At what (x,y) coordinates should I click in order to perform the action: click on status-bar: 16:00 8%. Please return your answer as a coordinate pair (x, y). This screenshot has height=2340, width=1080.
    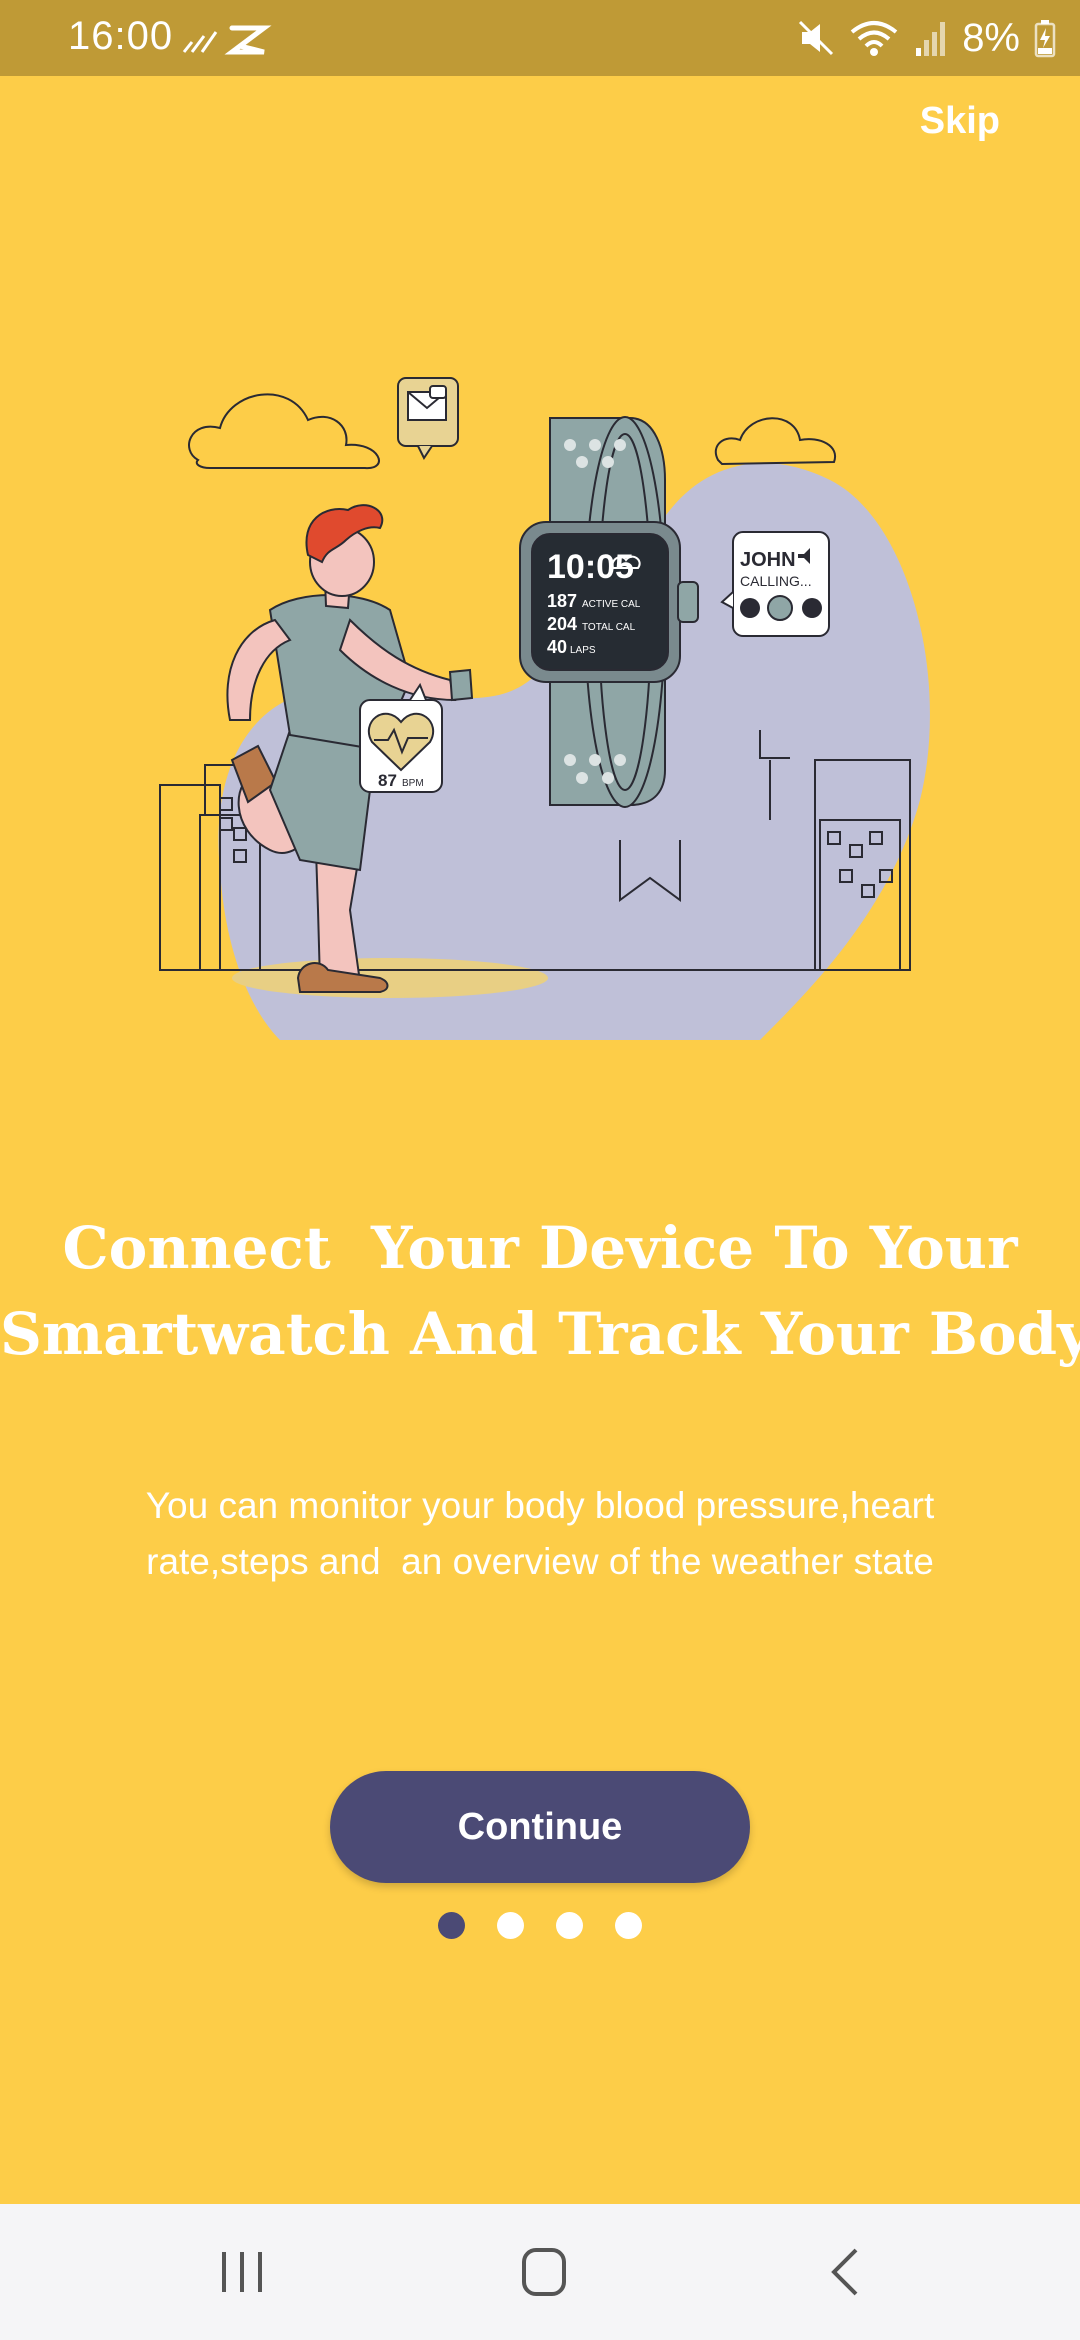
    Looking at the image, I should click on (540, 38).